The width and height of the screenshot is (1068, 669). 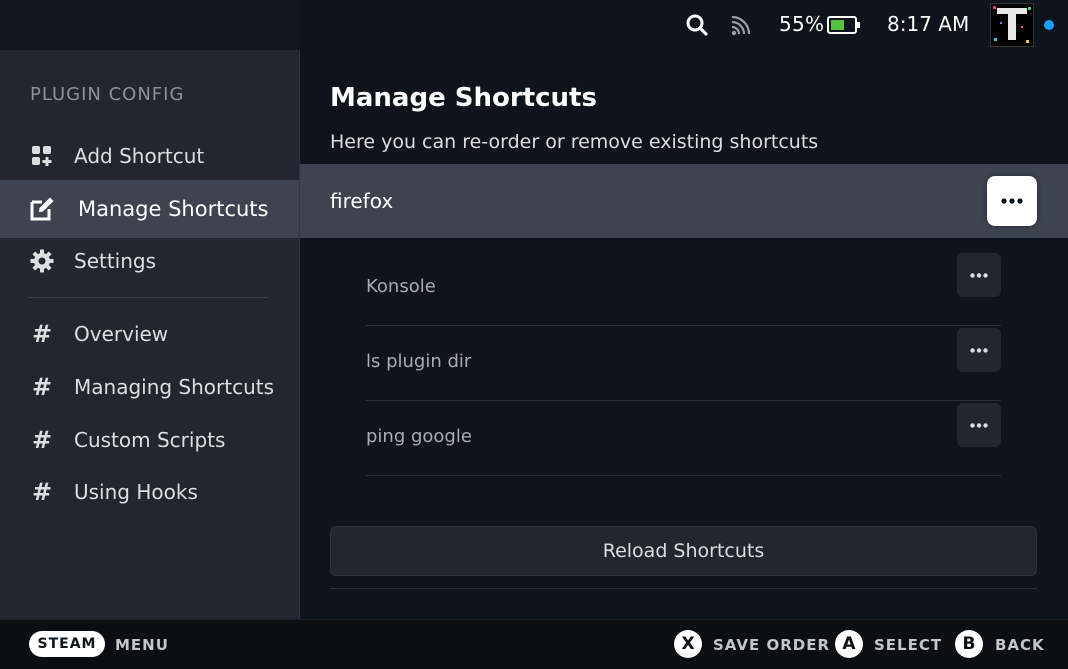 What do you see at coordinates (684, 201) in the screenshot?
I see `shortcut-row-selected: firefox` at bounding box center [684, 201].